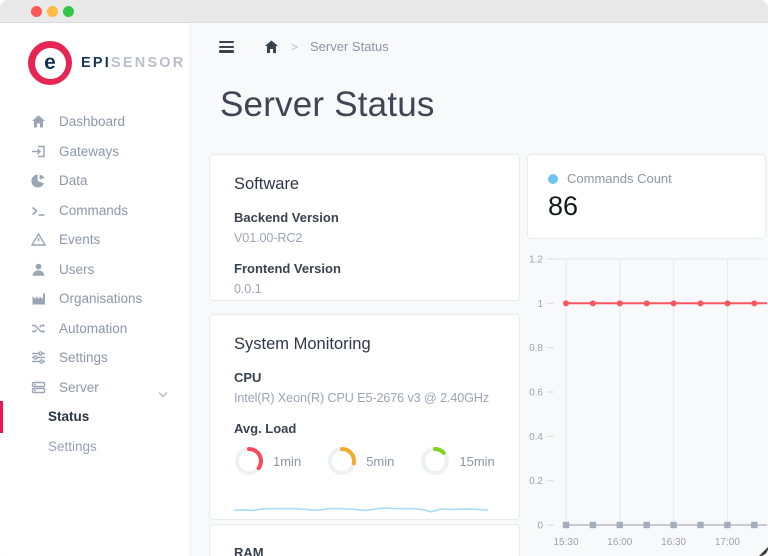 The height and width of the screenshot is (556, 768). What do you see at coordinates (435, 461) in the screenshot?
I see `gauge-15min-ring-icon` at bounding box center [435, 461].